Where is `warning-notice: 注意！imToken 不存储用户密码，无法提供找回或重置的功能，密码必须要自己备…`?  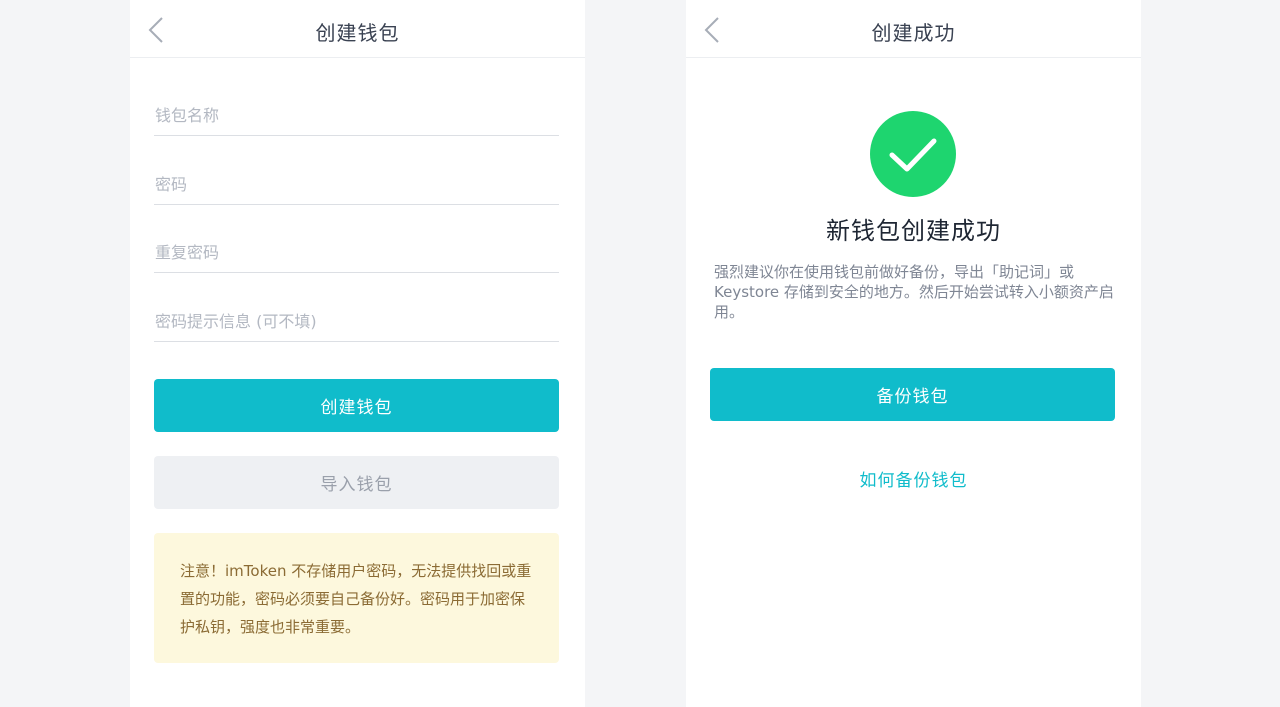
warning-notice: 注意！imToken 不存储用户密码，无法提供找回或重置的功能，密码必须要自己备… is located at coordinates (356, 598).